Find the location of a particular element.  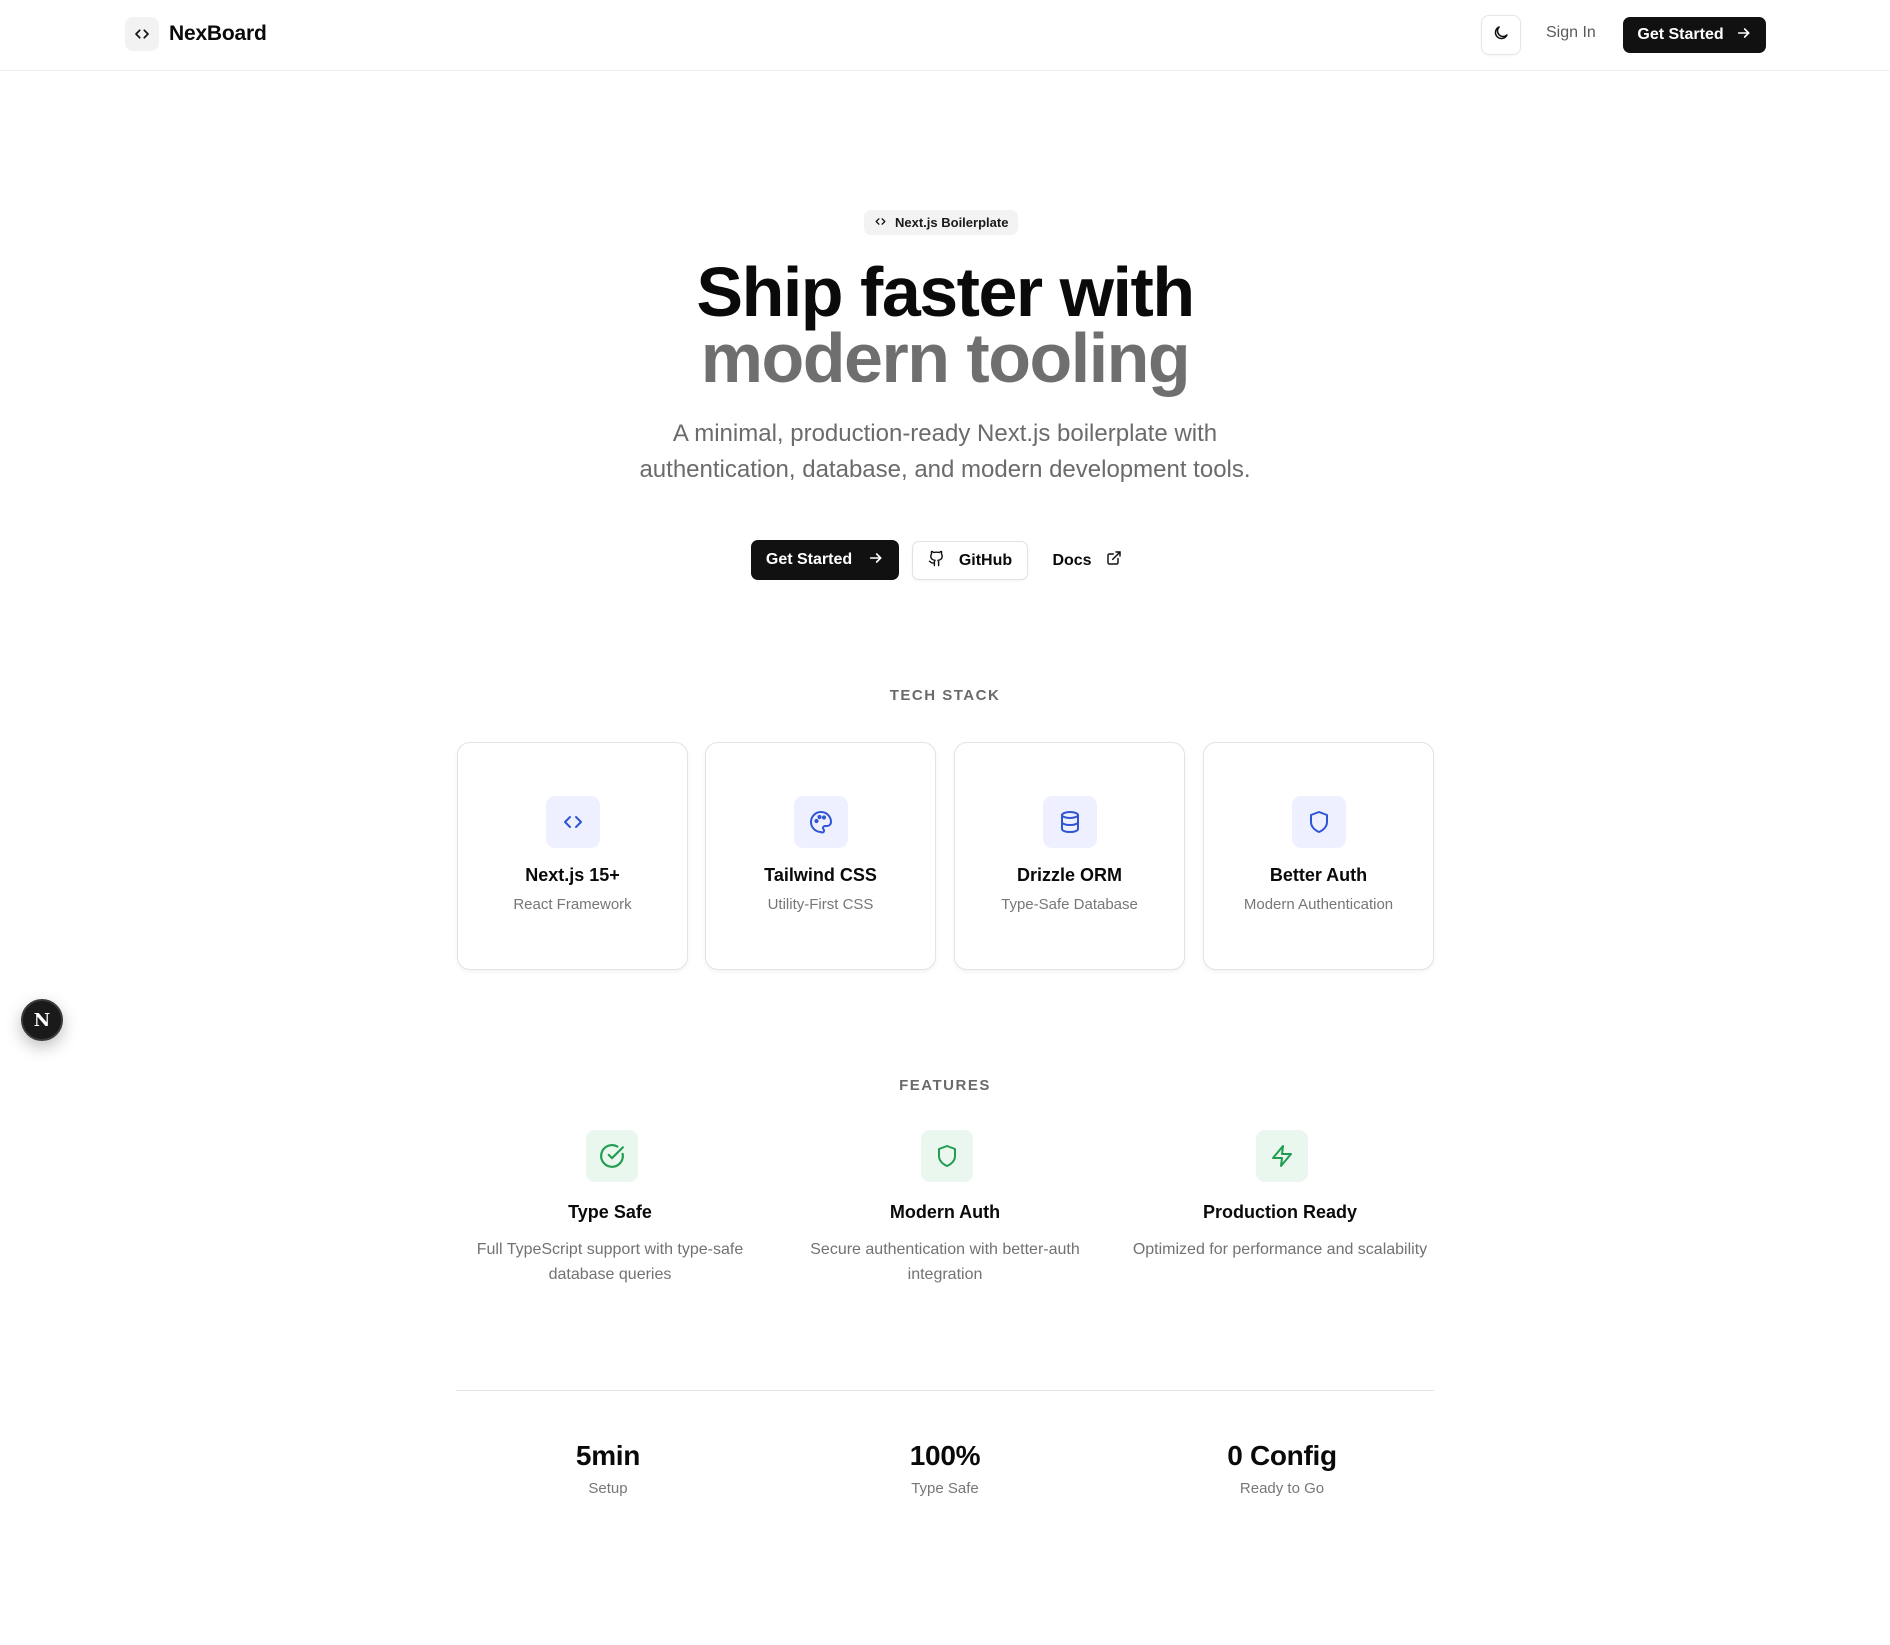

github-label: GitHub is located at coordinates (985, 560).